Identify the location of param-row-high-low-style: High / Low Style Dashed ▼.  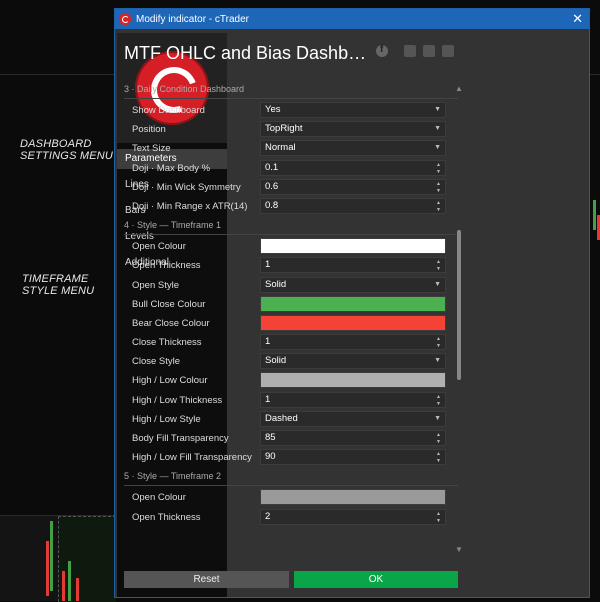
(291, 419).